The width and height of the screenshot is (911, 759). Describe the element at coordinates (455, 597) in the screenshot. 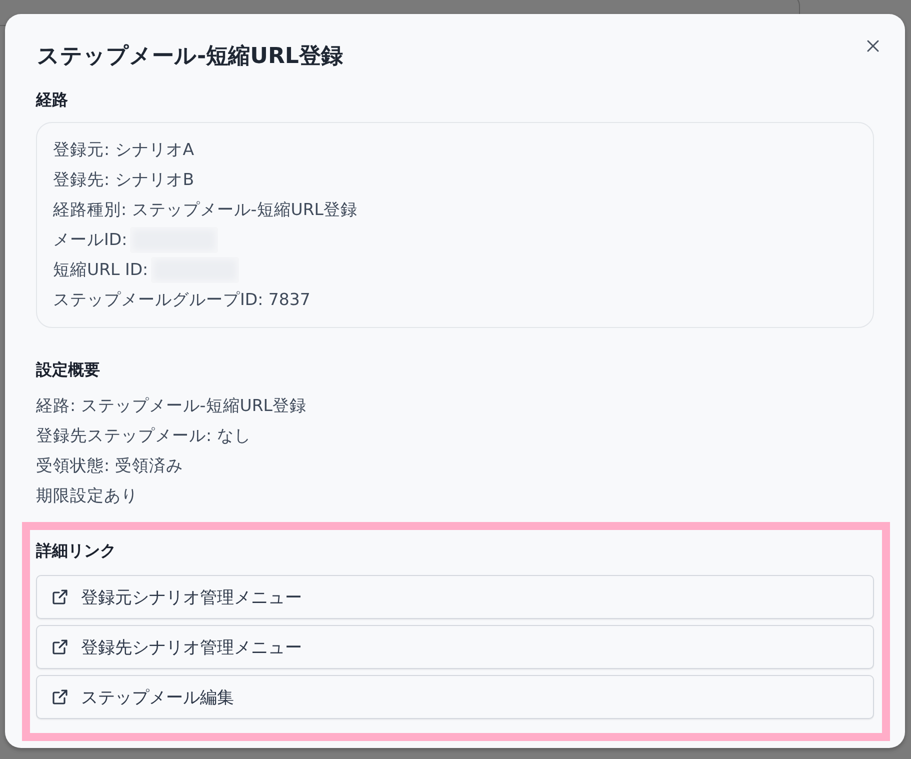

I see `link-button: 登録元シナリオ管理メニュー` at that location.